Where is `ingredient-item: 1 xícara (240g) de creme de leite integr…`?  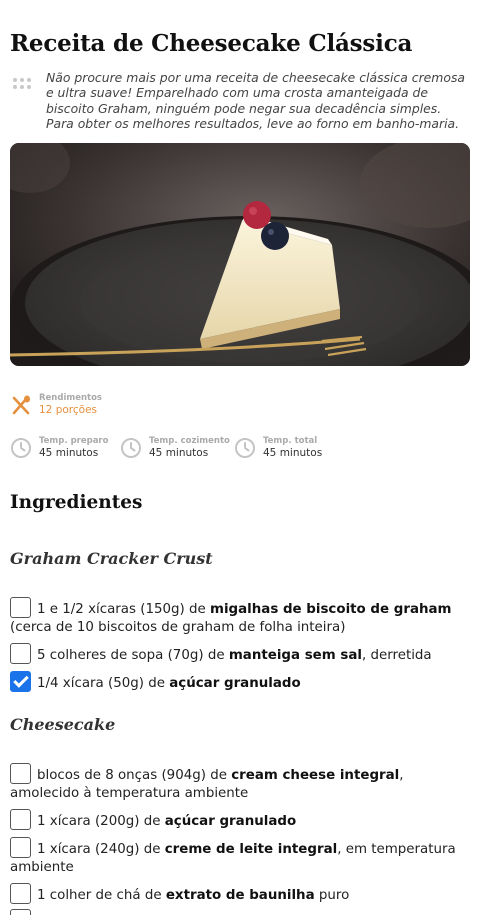
ingredient-item: 1 xícara (240g) de creme de leite integr… is located at coordinates (241, 857).